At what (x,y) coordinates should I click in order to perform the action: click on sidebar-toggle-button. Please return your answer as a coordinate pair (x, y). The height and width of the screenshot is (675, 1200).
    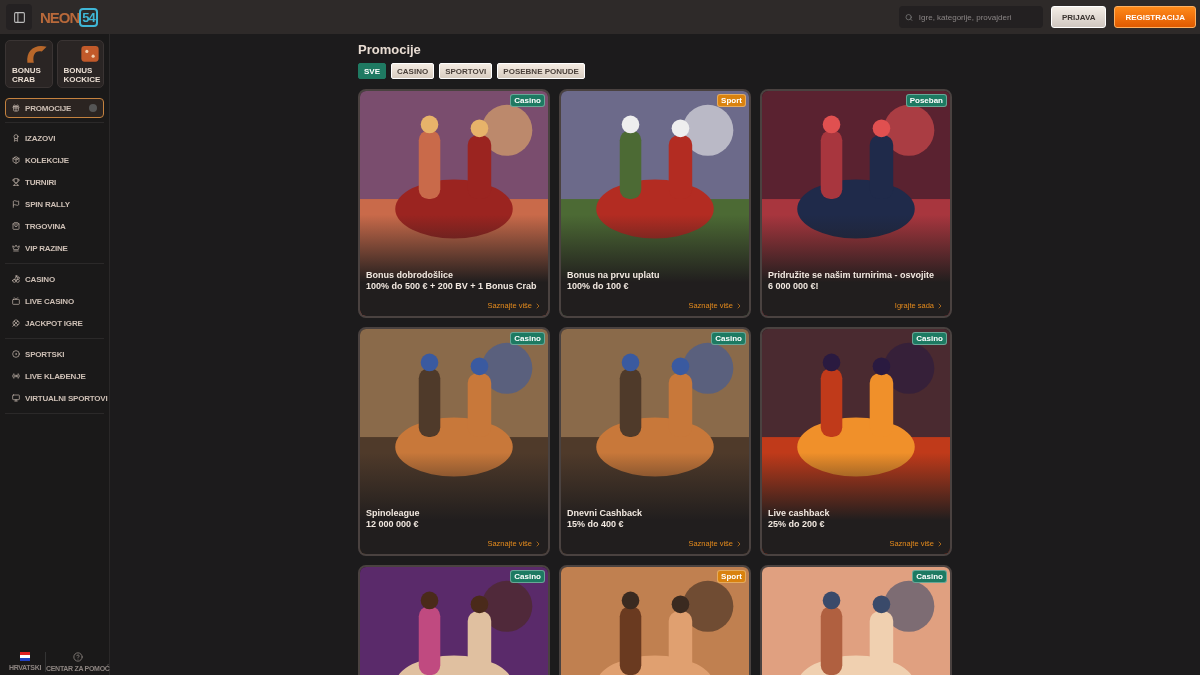
    Looking at the image, I should click on (19, 17).